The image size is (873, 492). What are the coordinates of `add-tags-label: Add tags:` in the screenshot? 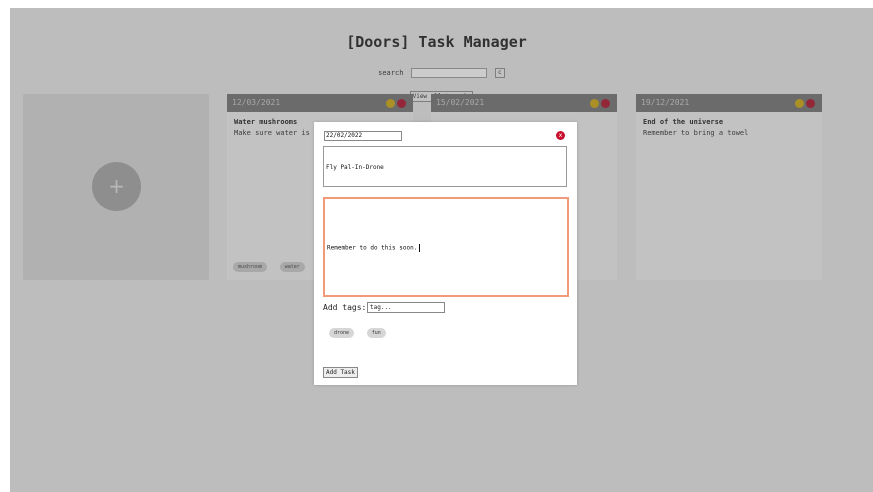 It's located at (345, 307).